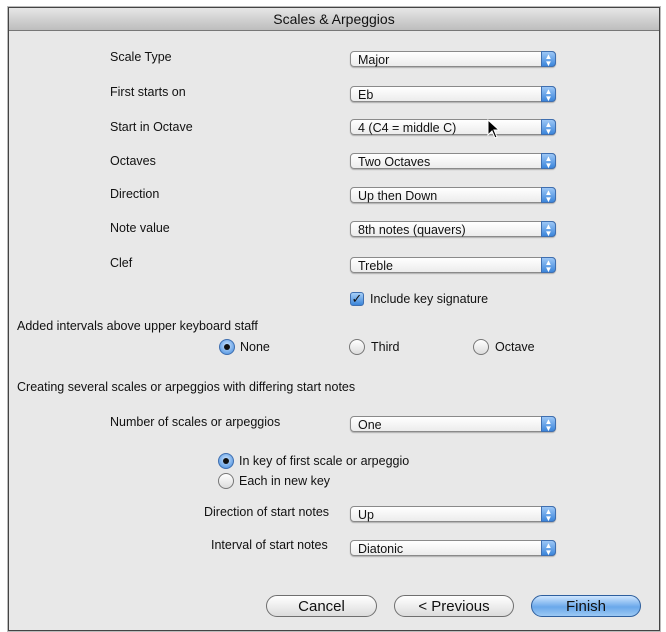  I want to click on key-each-new-label: Each in new key, so click(284, 481).